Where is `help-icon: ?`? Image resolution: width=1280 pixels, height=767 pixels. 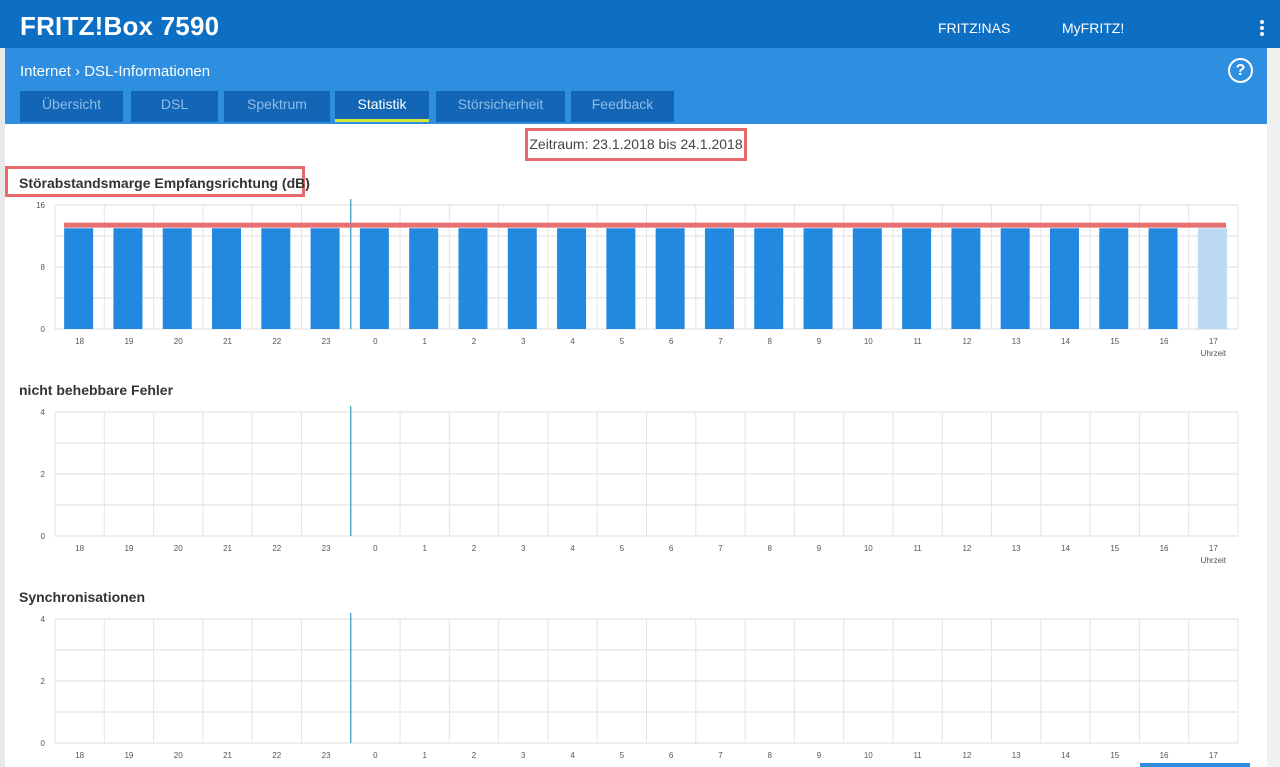
help-icon: ? is located at coordinates (1240, 70).